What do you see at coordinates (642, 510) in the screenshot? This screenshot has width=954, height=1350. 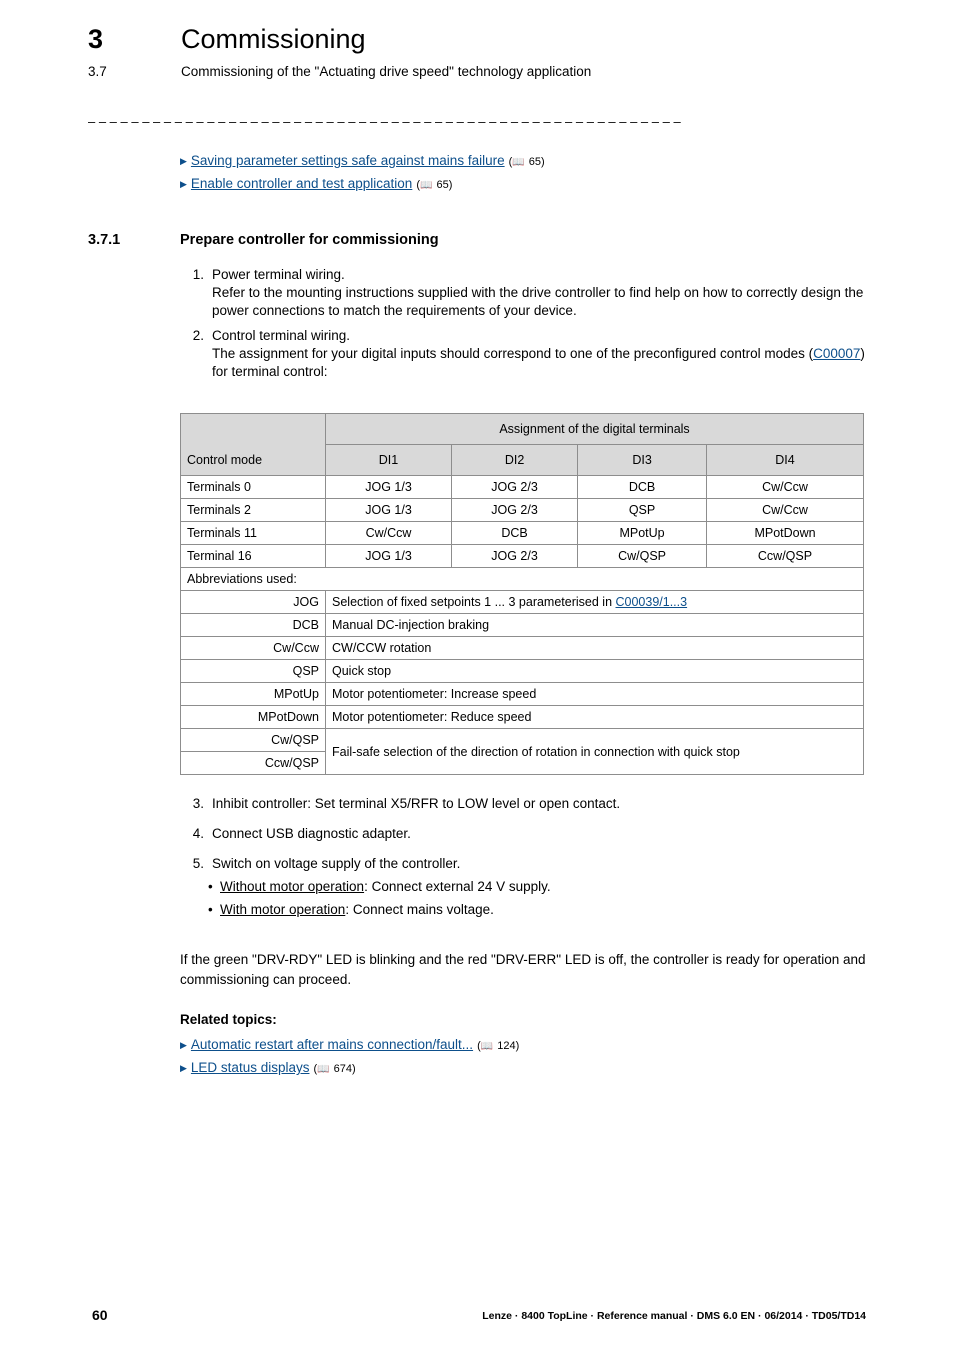 I see `table-cell-di3: QSP` at bounding box center [642, 510].